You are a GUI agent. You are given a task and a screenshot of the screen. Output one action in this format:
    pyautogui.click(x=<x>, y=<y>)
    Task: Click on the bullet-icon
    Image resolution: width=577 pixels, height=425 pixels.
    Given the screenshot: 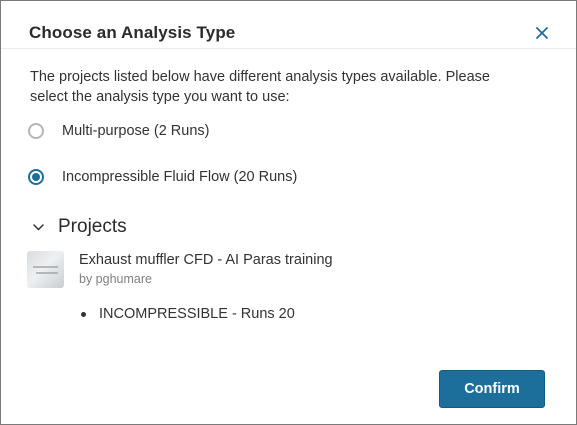 What is the action you would take?
    pyautogui.click(x=83, y=314)
    